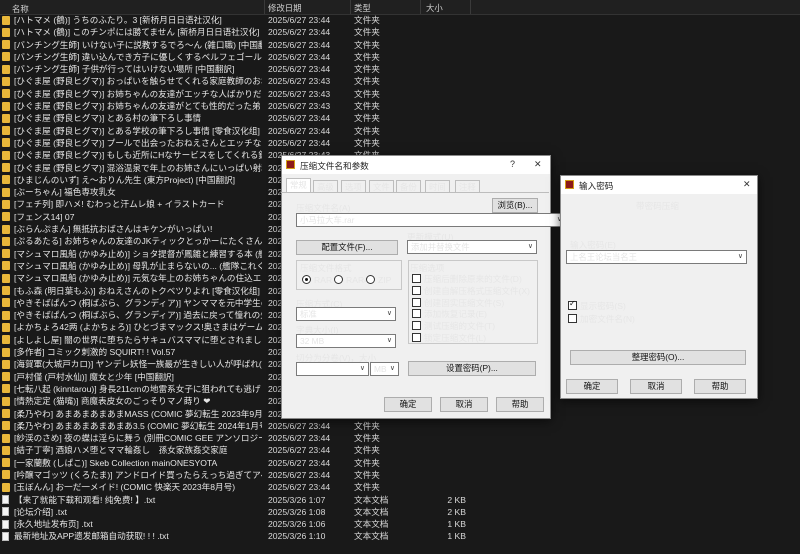  I want to click on file-name: [玉ぼんん] お一だ一メイド! (COMIC 快楽天 2023年8月号), so click(125, 487).